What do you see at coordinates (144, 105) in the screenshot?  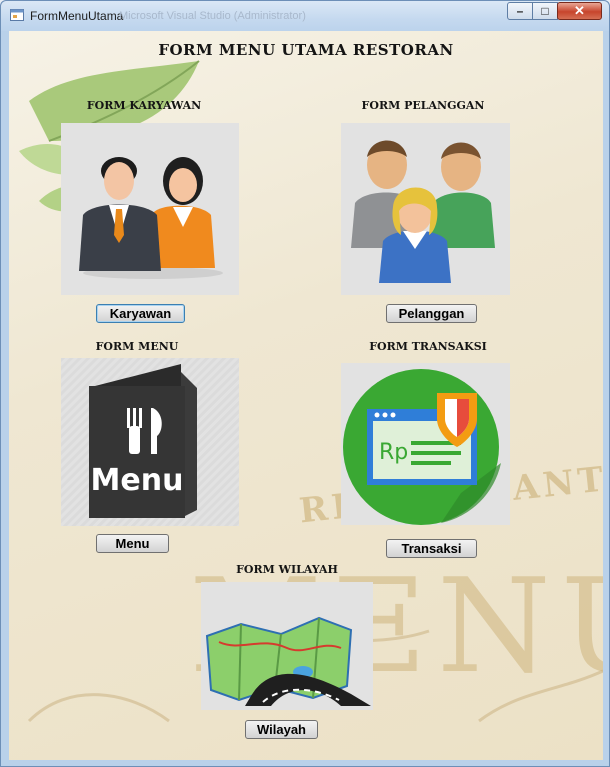 I see `karyawan-heading: FORM KARYAWAN` at bounding box center [144, 105].